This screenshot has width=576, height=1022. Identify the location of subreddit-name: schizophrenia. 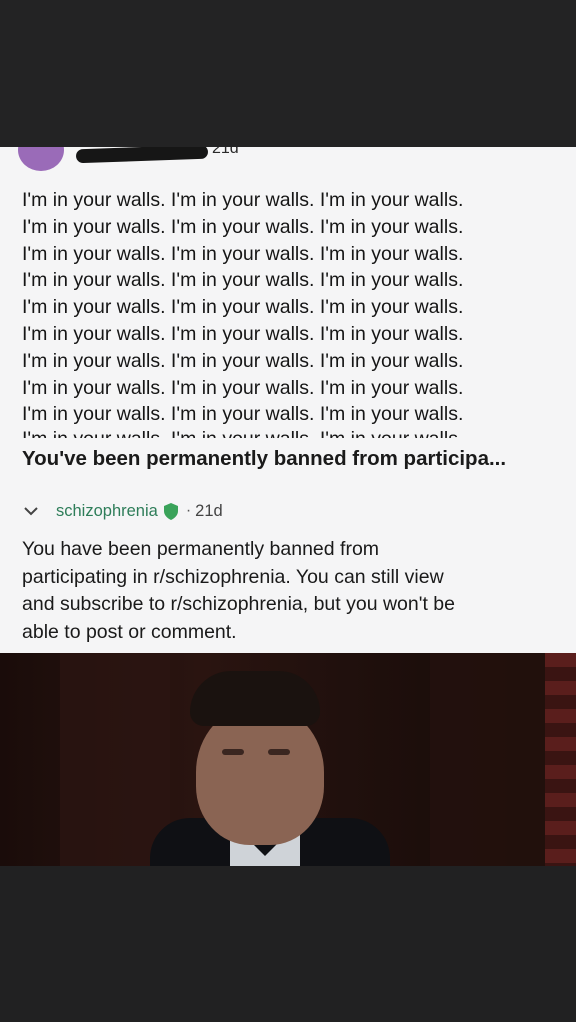
(107, 511).